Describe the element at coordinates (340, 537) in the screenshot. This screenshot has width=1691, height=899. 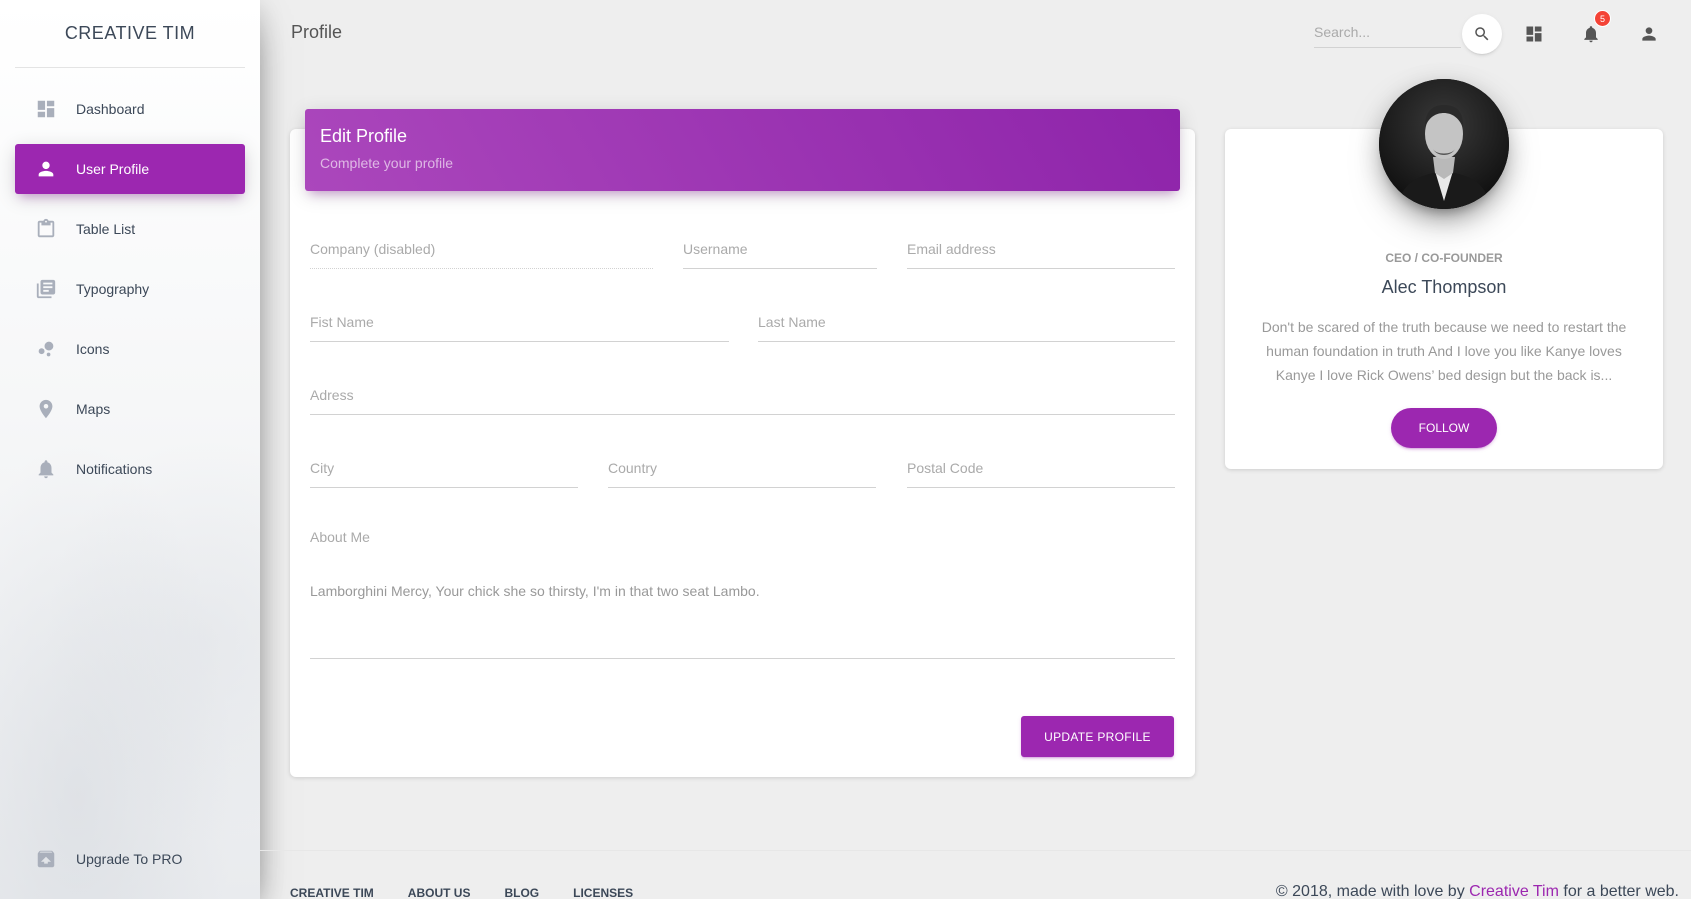
I see `about-me-label: About Me` at that location.